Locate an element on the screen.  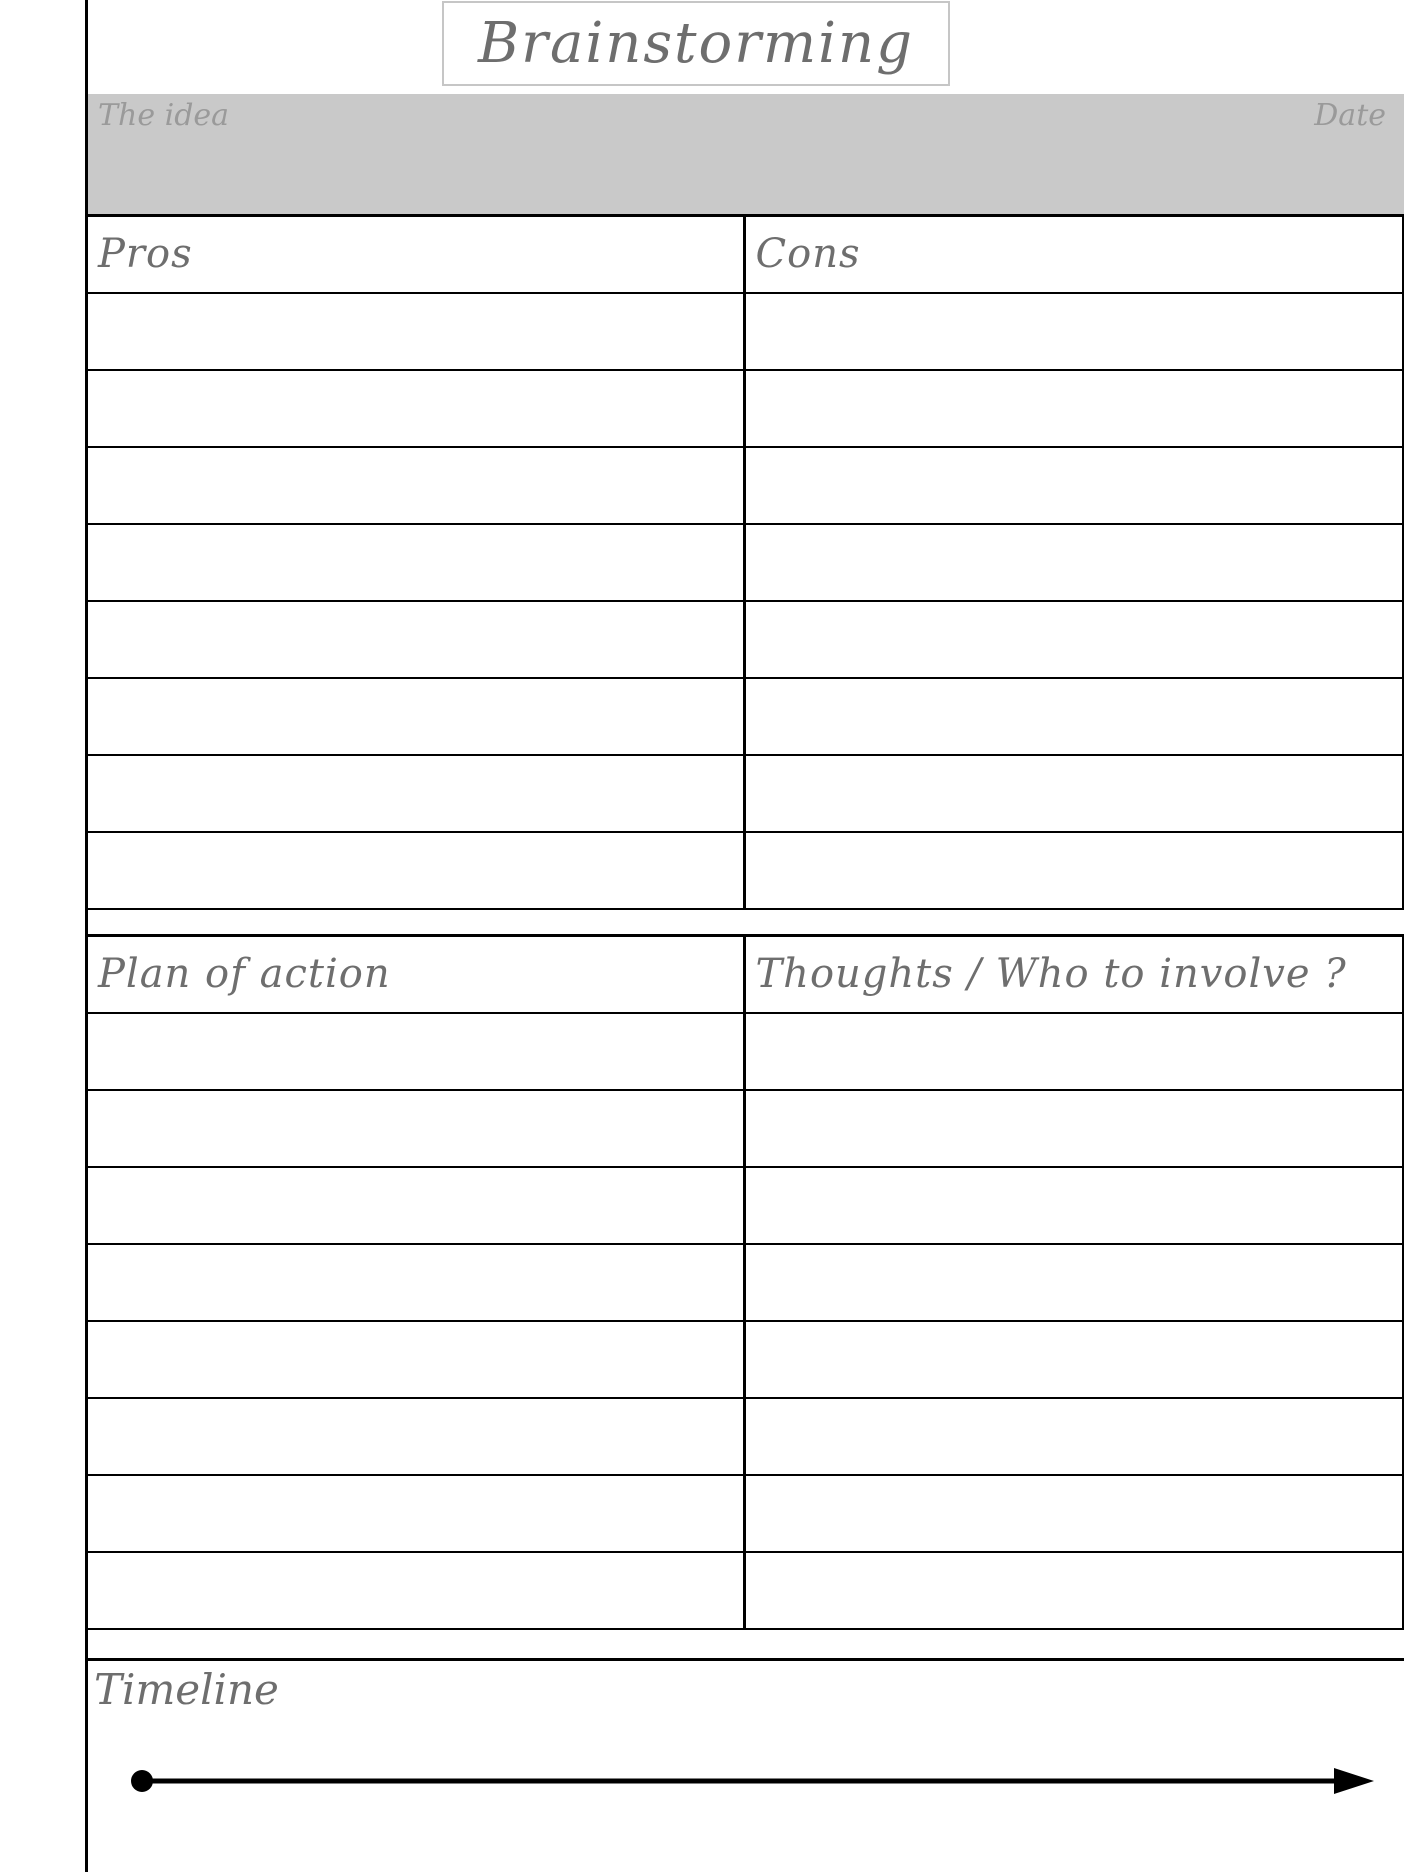
page-title: Brainstorming is located at coordinates (696, 43).